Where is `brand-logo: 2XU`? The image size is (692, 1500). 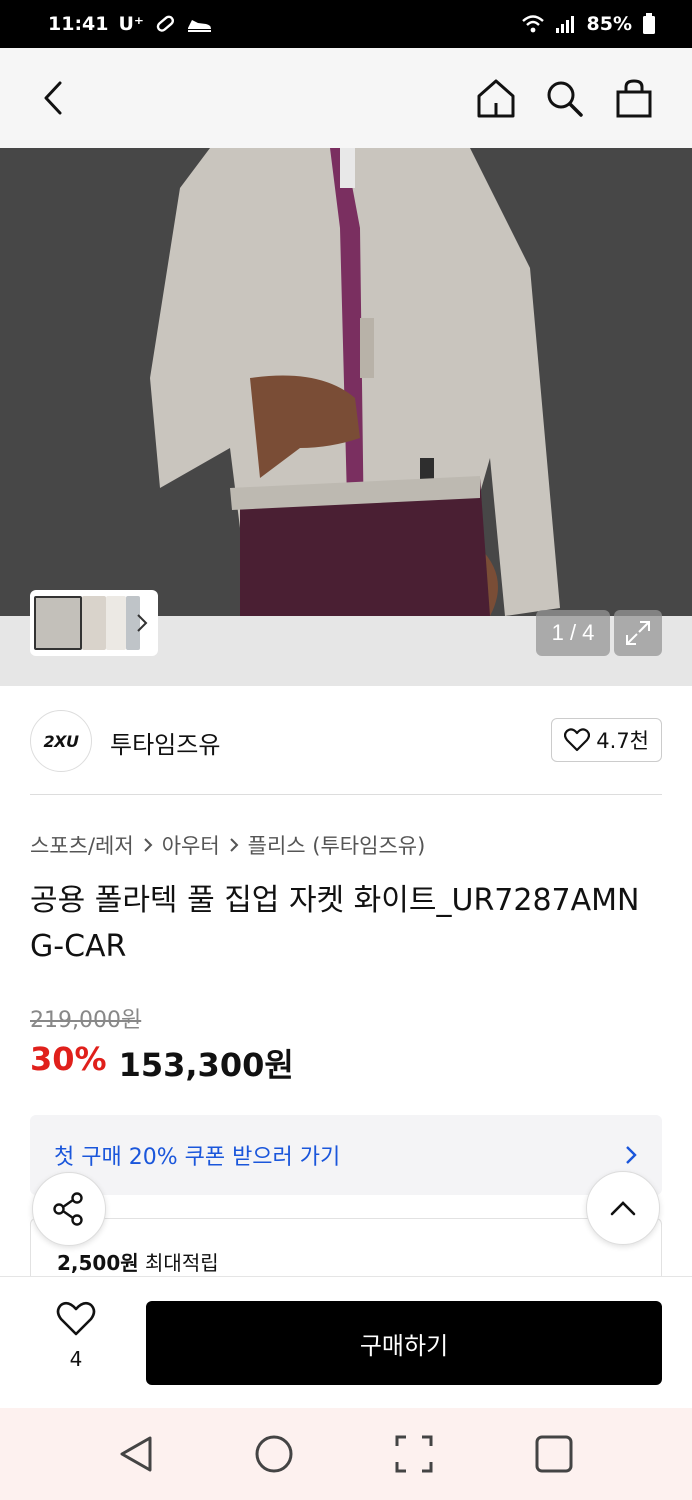 brand-logo: 2XU is located at coordinates (61, 741).